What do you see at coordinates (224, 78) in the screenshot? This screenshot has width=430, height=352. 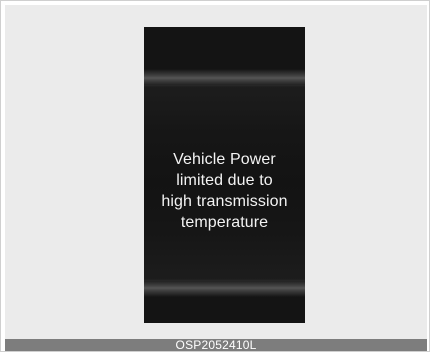 I see `display-top-highlight-band` at bounding box center [224, 78].